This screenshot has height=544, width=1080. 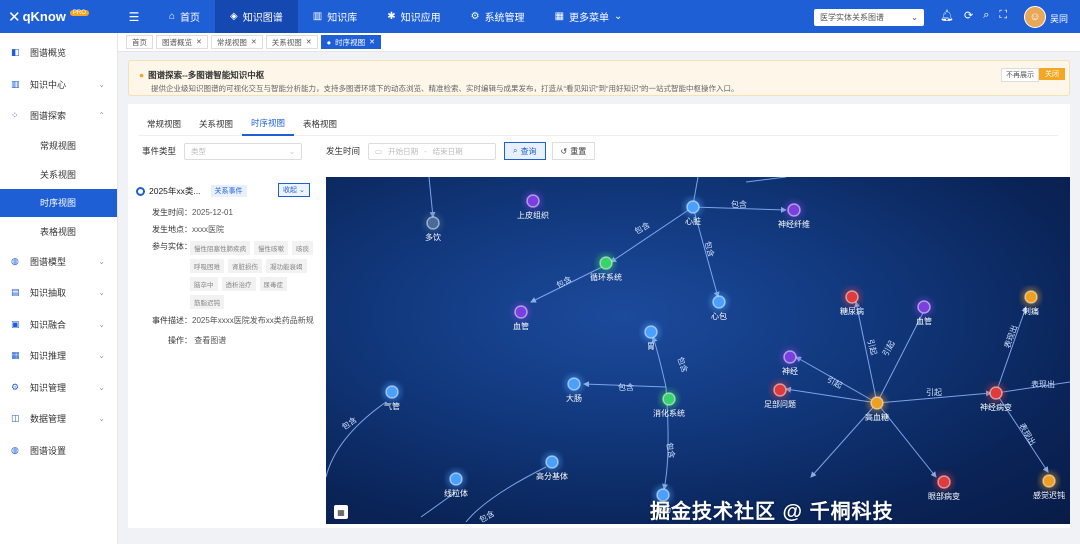 What do you see at coordinates (996, 397) in the screenshot?
I see `graph-node: 神经病变` at bounding box center [996, 397].